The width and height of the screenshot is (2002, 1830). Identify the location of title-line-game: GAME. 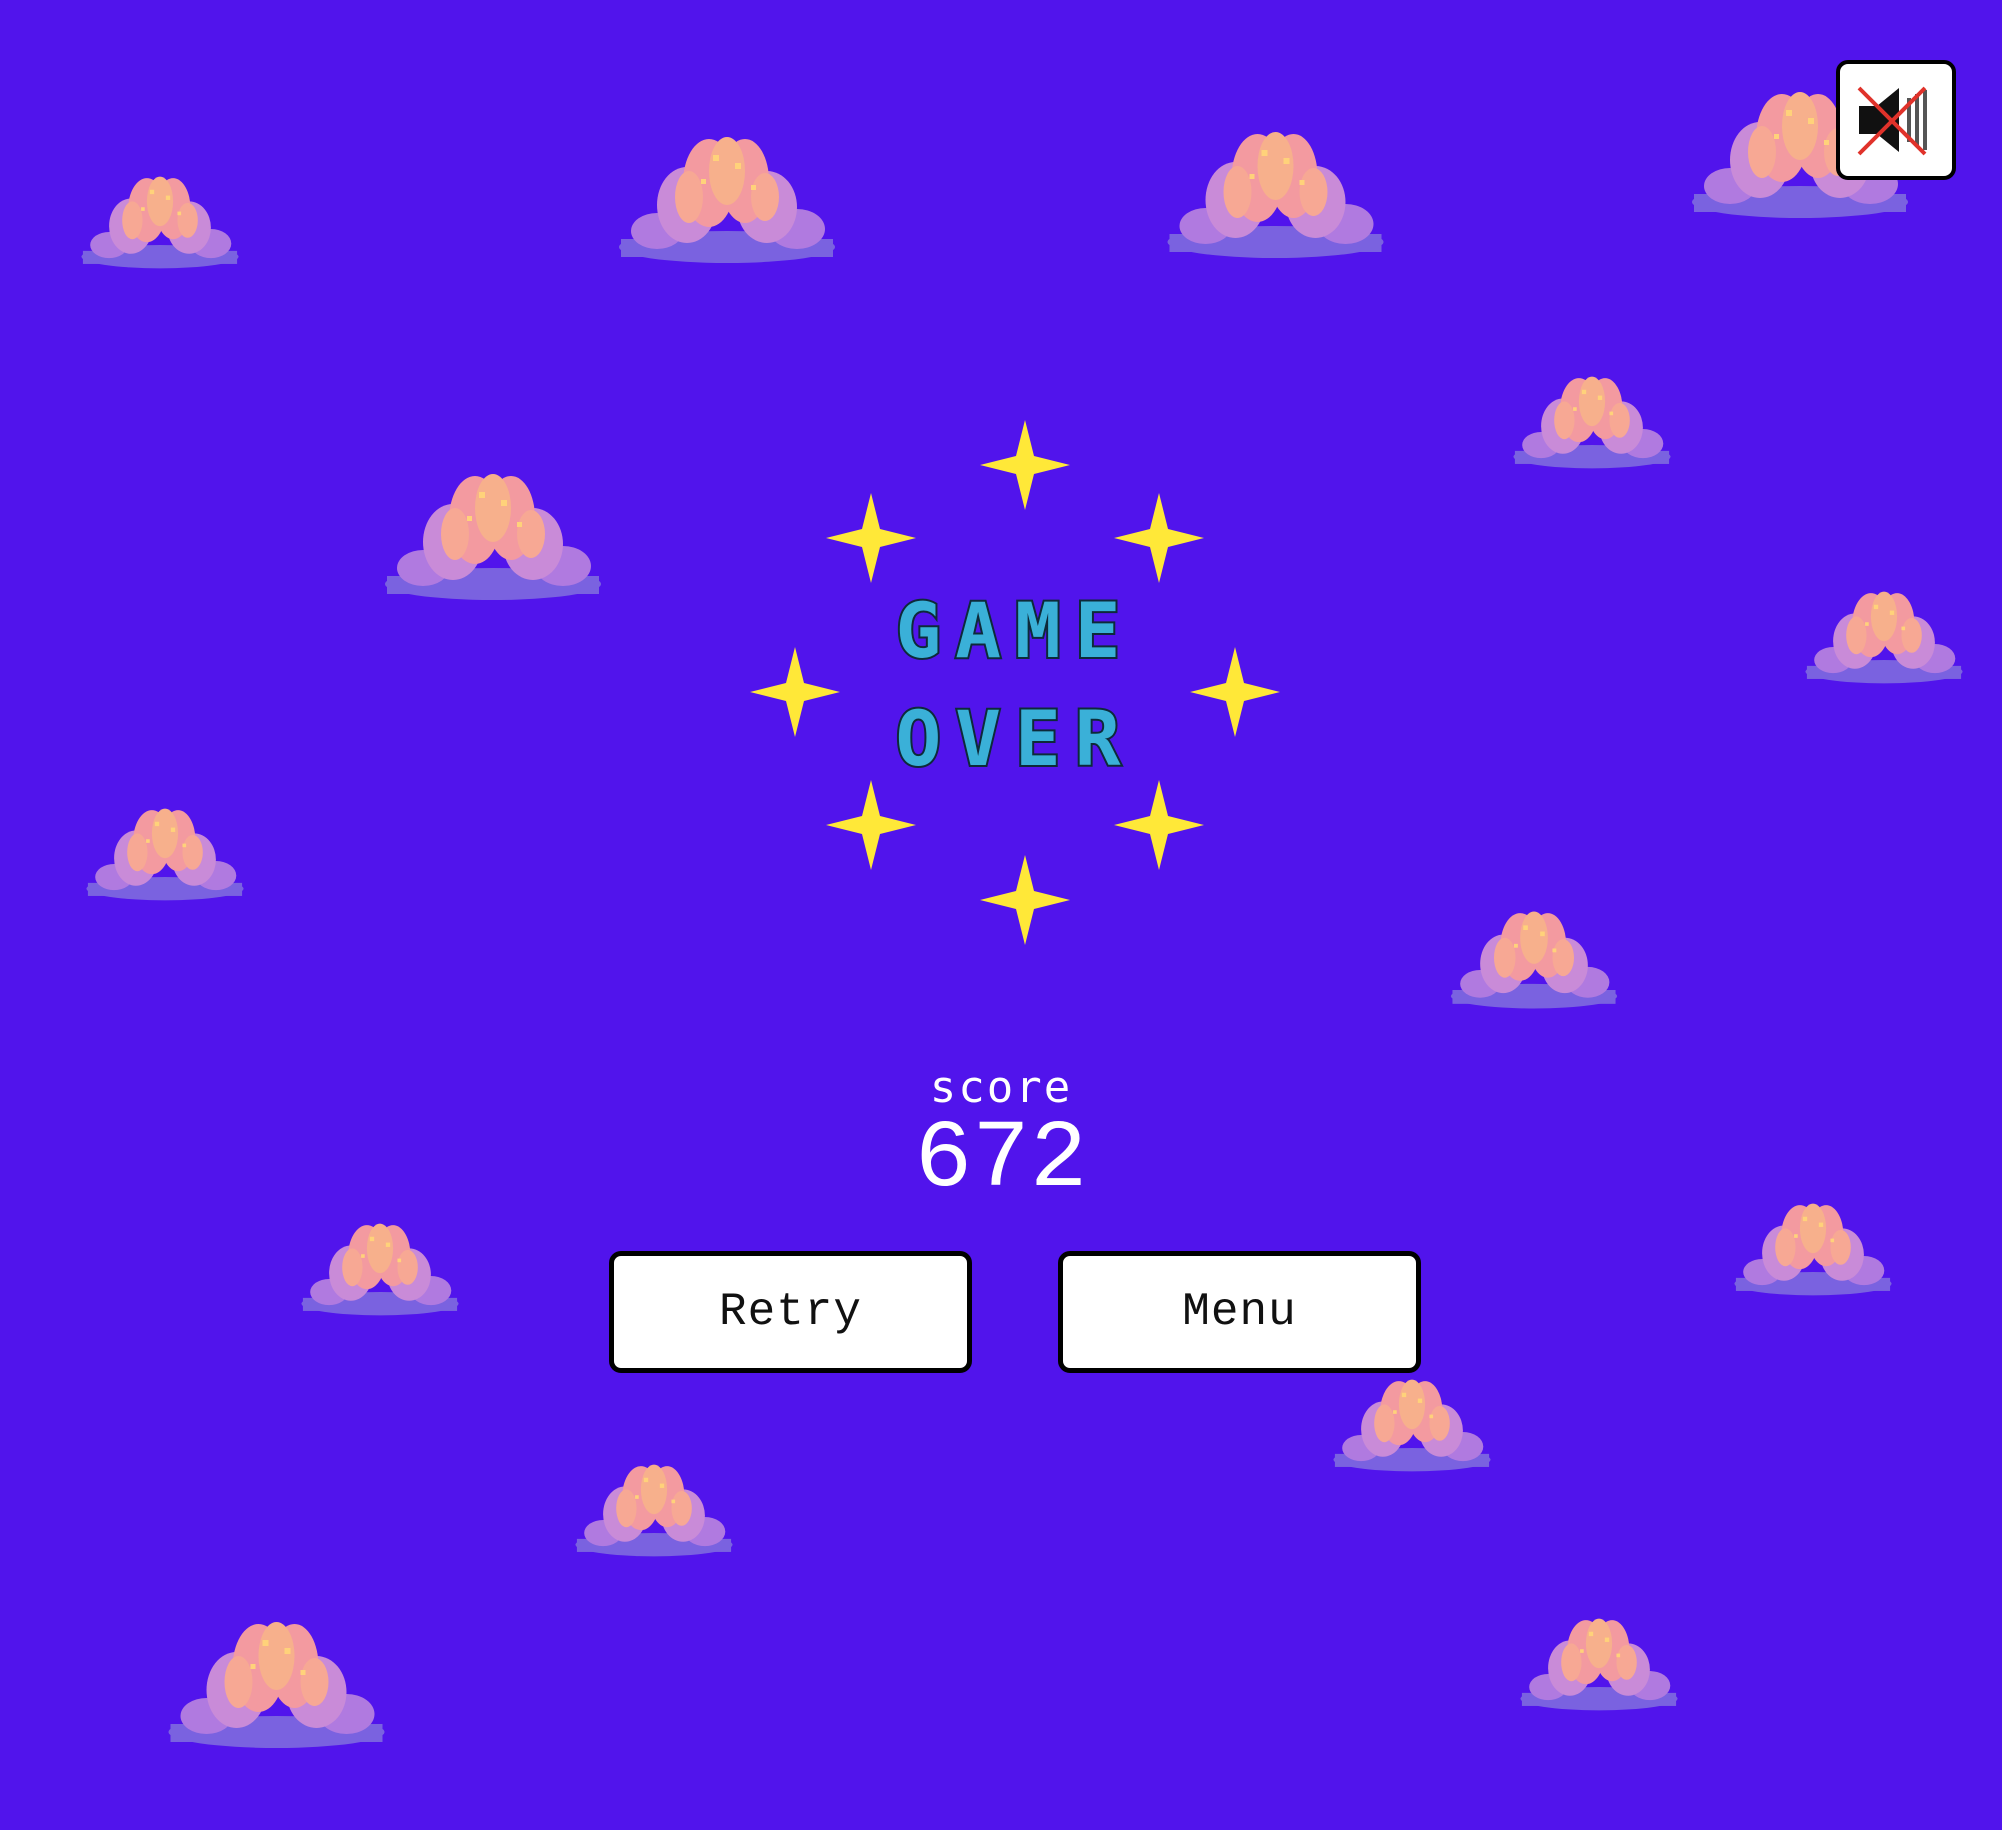
(1014, 630).